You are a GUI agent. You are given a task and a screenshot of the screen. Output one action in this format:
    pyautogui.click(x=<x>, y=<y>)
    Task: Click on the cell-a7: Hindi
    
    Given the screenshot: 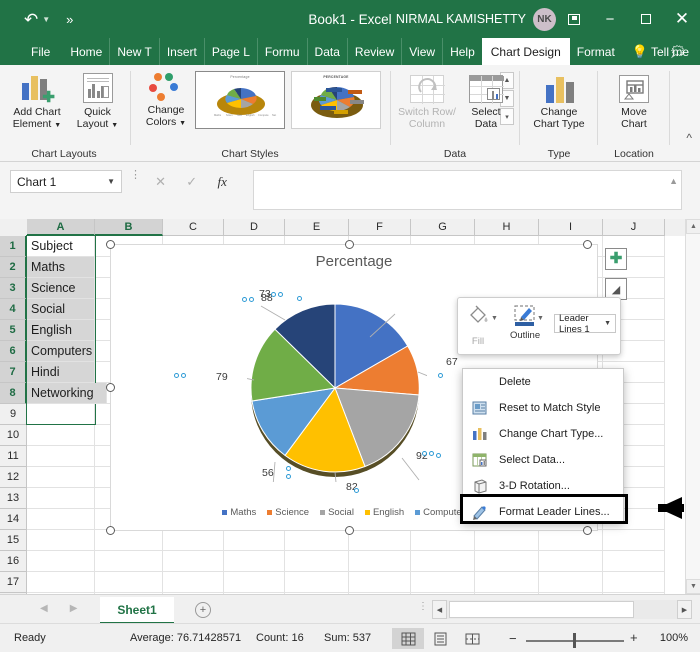 What is the action you would take?
    pyautogui.click(x=61, y=372)
    